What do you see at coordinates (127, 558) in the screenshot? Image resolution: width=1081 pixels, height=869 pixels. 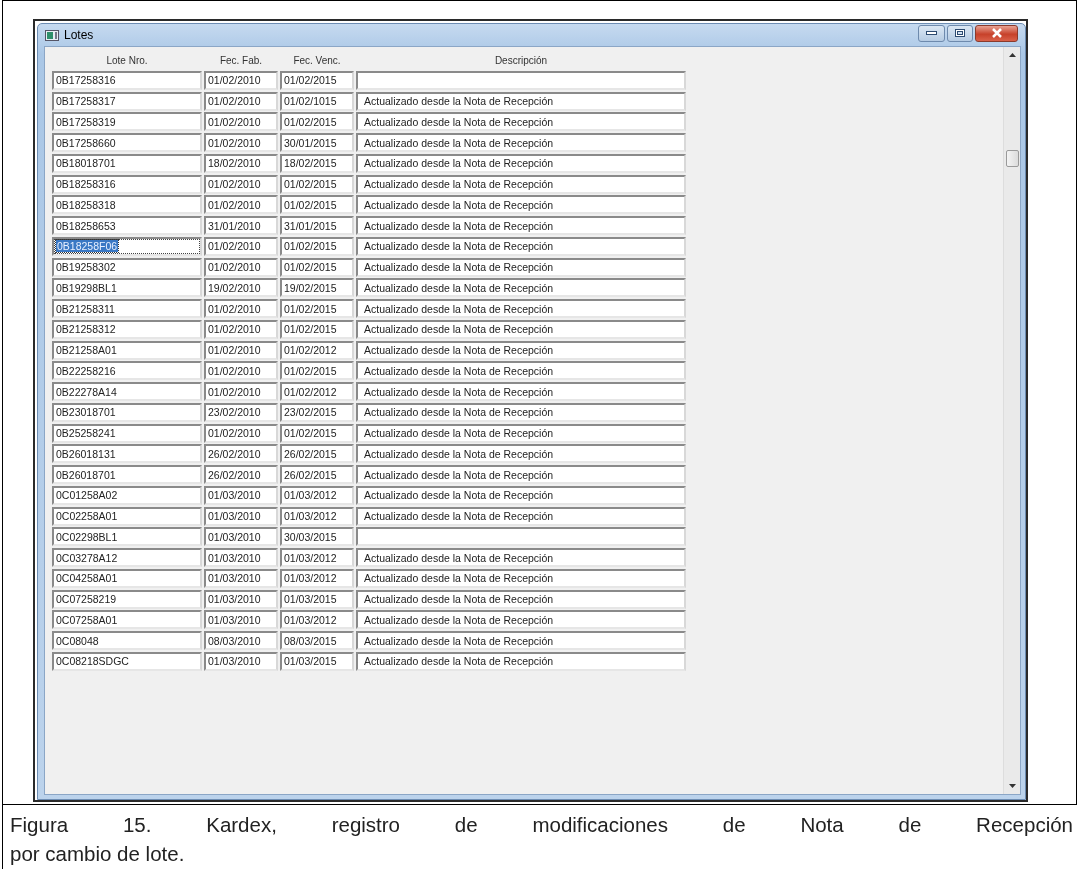 I see `lote-field: 0C03278A12` at bounding box center [127, 558].